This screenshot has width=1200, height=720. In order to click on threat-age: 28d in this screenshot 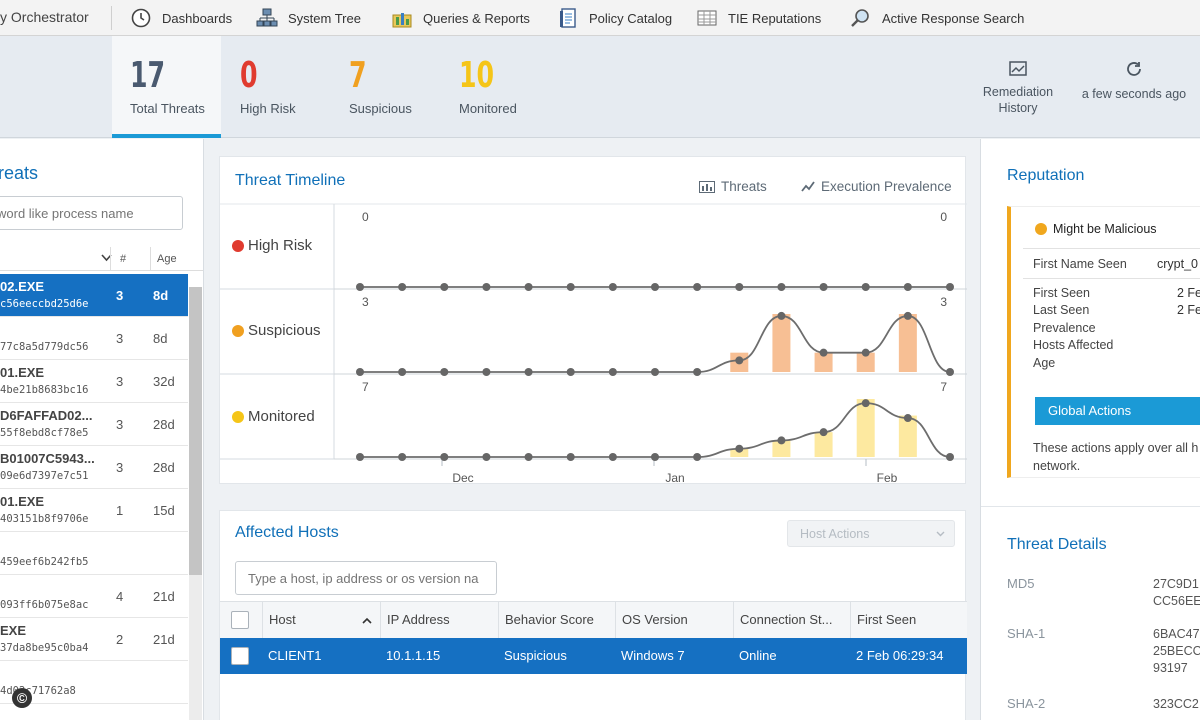, I will do `click(164, 467)`.